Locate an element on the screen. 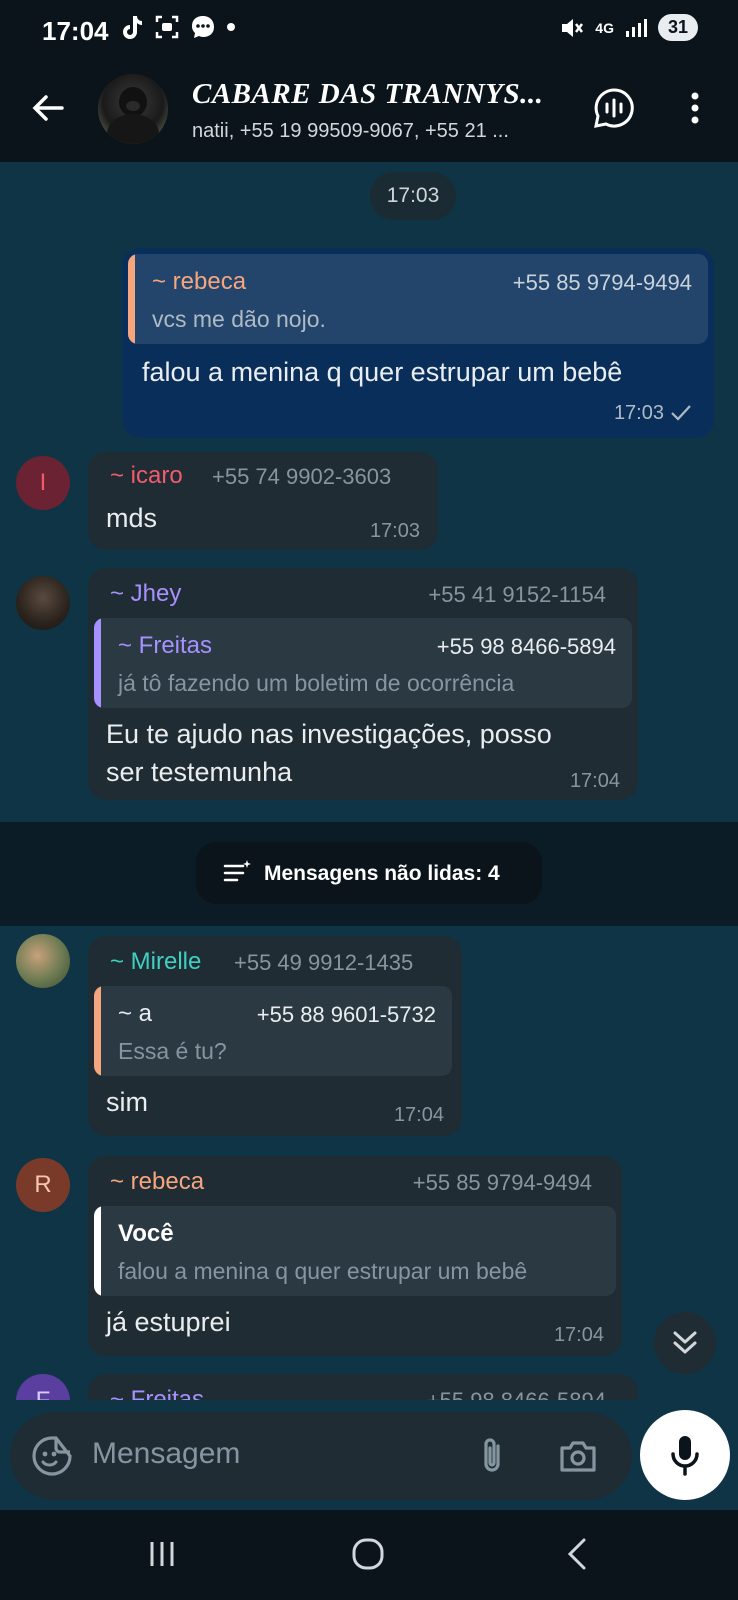  tiktok-icon is located at coordinates (132, 27).